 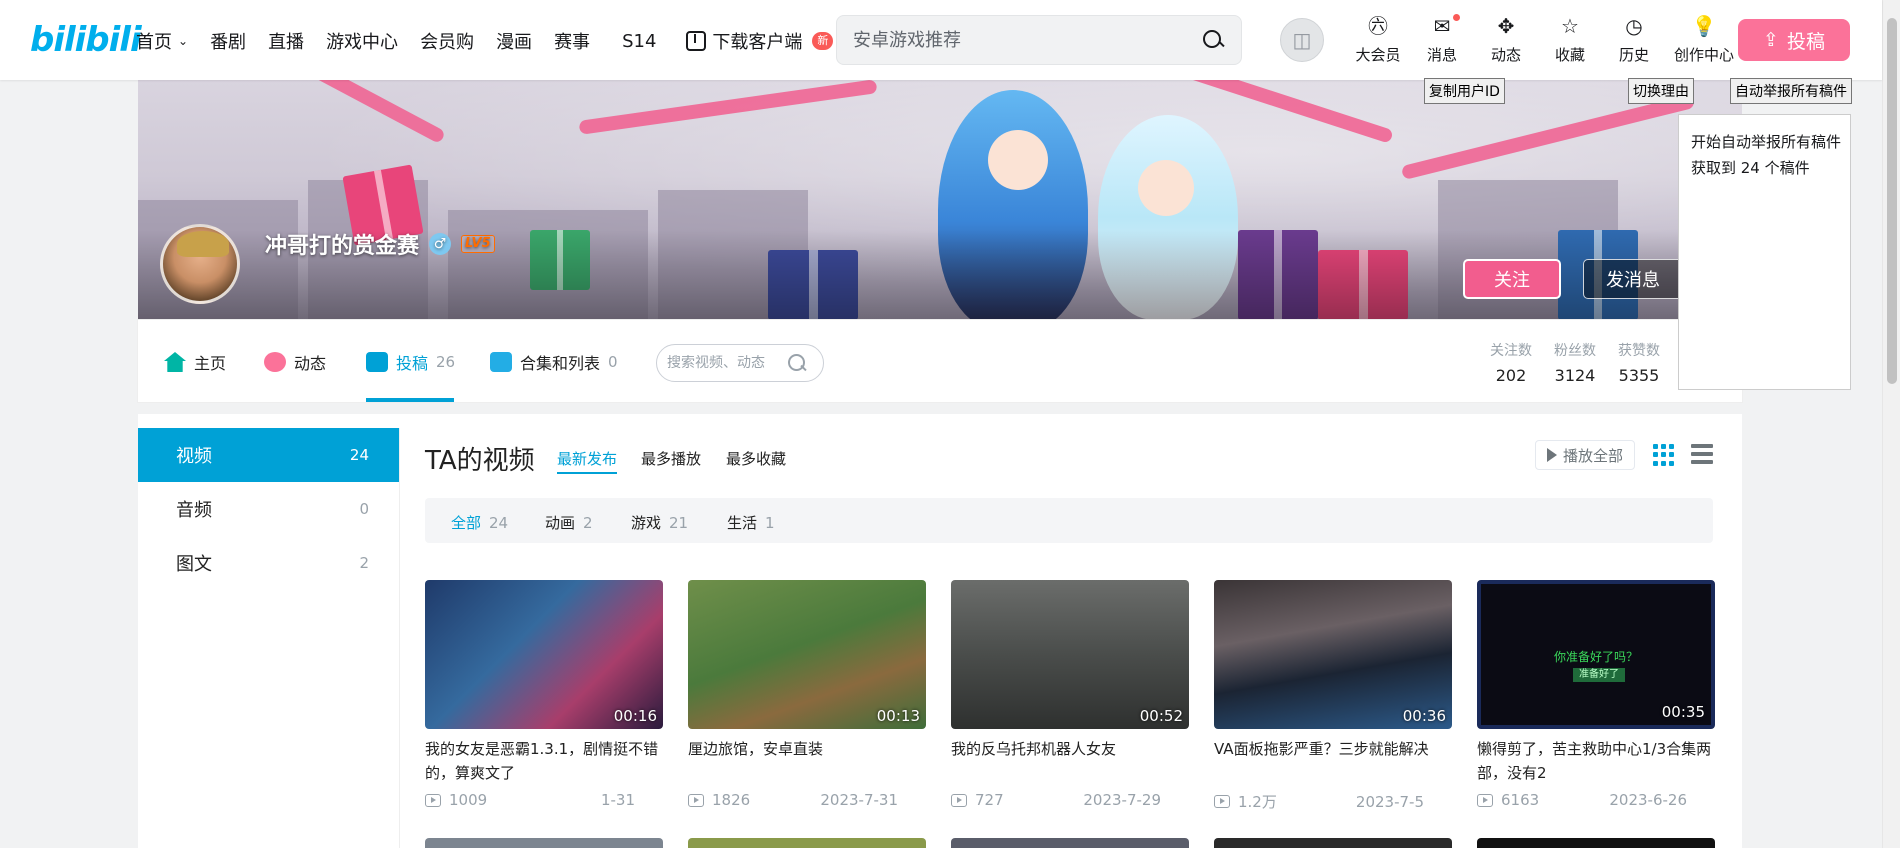 I want to click on video-title: VA面板拖影严重？三步就能解决, so click(x=1333, y=761).